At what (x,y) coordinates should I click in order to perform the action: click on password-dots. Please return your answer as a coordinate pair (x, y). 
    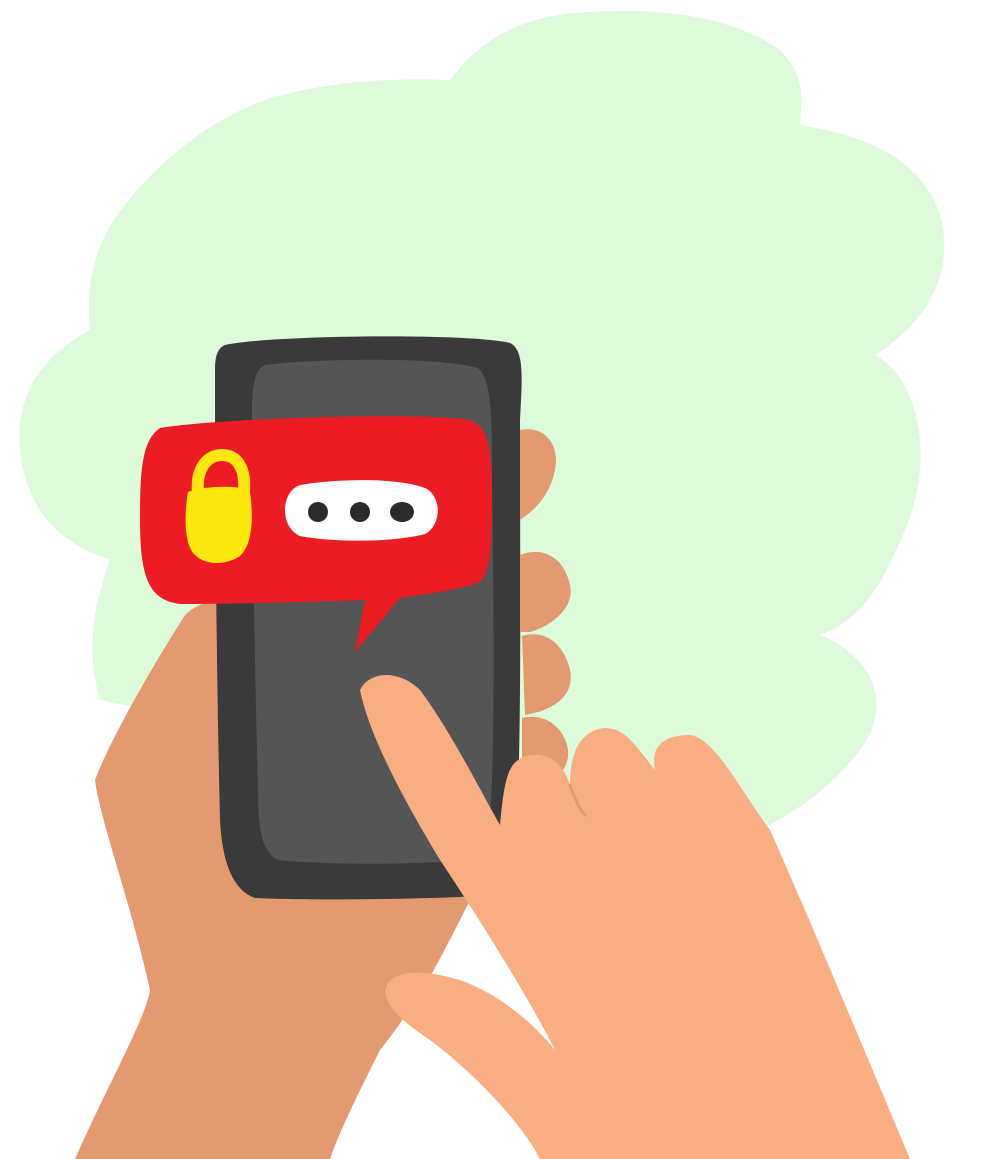
    Looking at the image, I should click on (361, 512).